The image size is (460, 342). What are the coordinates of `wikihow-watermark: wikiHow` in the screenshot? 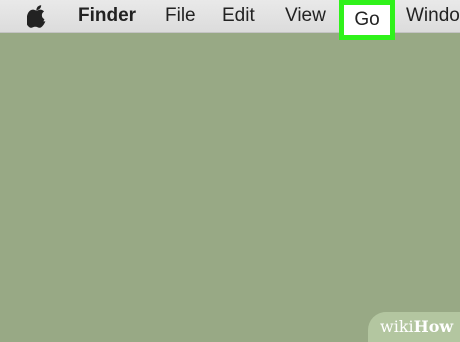 It's located at (414, 327).